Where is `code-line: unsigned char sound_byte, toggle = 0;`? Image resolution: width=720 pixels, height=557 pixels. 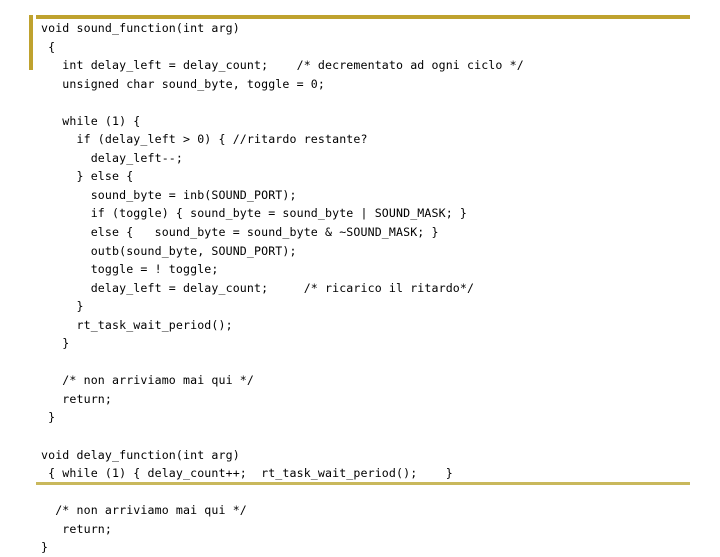
code-line: unsigned char sound_byte, toggle = 0; is located at coordinates (183, 83).